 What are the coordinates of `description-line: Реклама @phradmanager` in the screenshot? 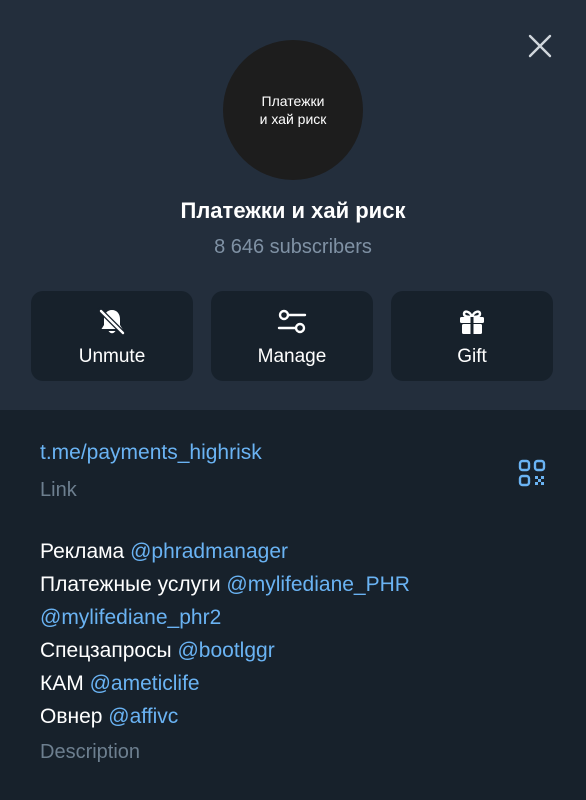 It's located at (164, 552).